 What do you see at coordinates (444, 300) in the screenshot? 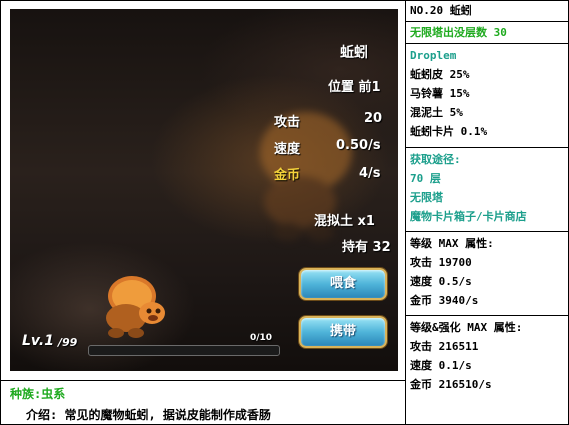
I see `max-gold: 金币 3940/s` at bounding box center [444, 300].